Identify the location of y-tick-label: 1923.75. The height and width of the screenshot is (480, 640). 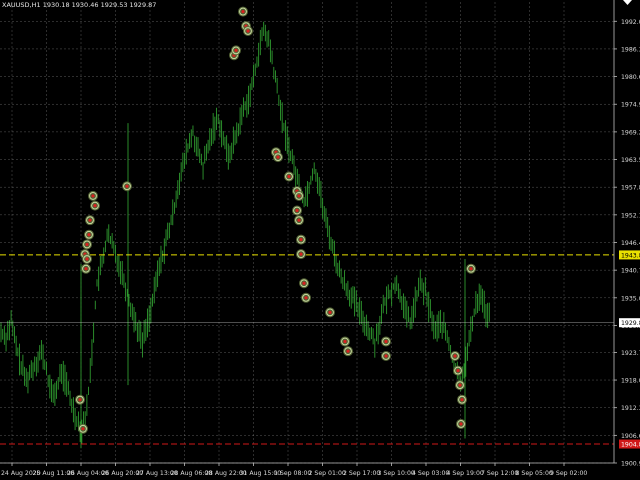
(630, 353).